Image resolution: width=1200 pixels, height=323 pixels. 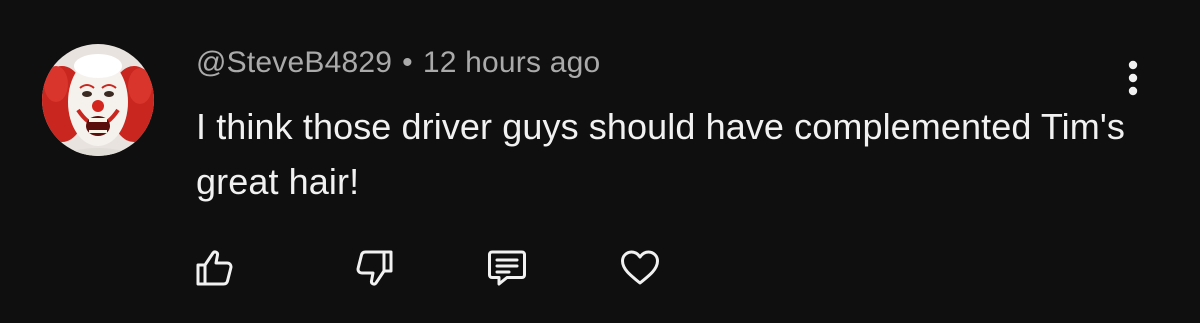 What do you see at coordinates (294, 62) in the screenshot?
I see `author-handle: @SteveB4829` at bounding box center [294, 62].